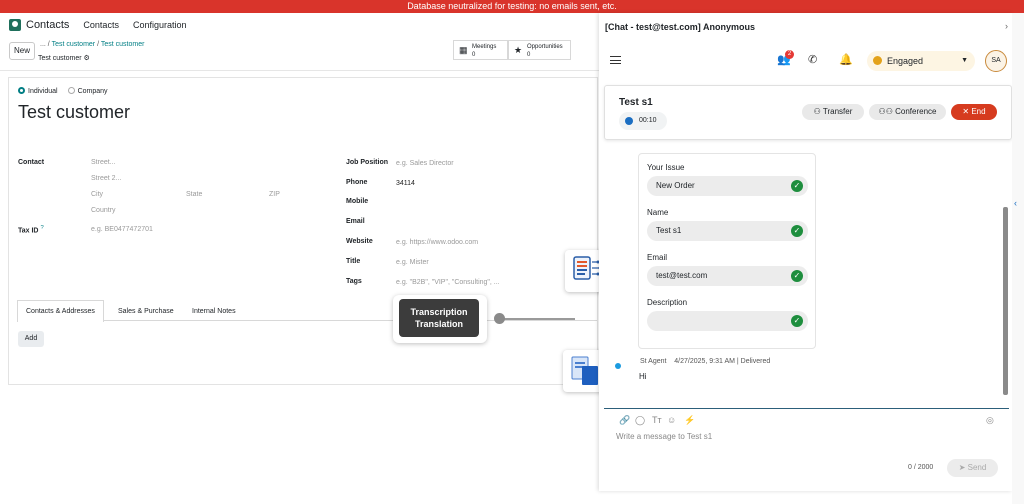  Describe the element at coordinates (921, 61) in the screenshot. I see `agent-status-select: Engaged ▼` at that location.